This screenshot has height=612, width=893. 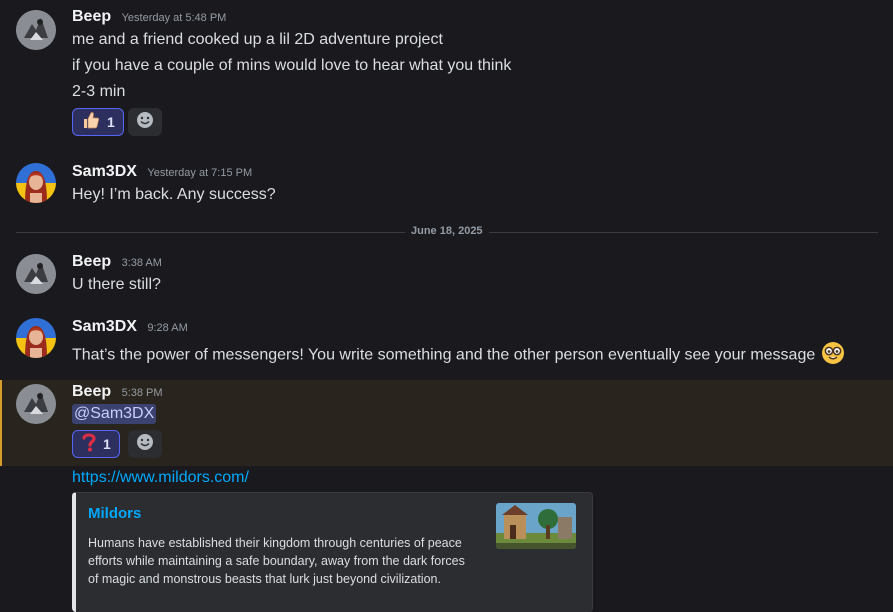 What do you see at coordinates (142, 393) in the screenshot?
I see `timestamp: 5:38 PM` at bounding box center [142, 393].